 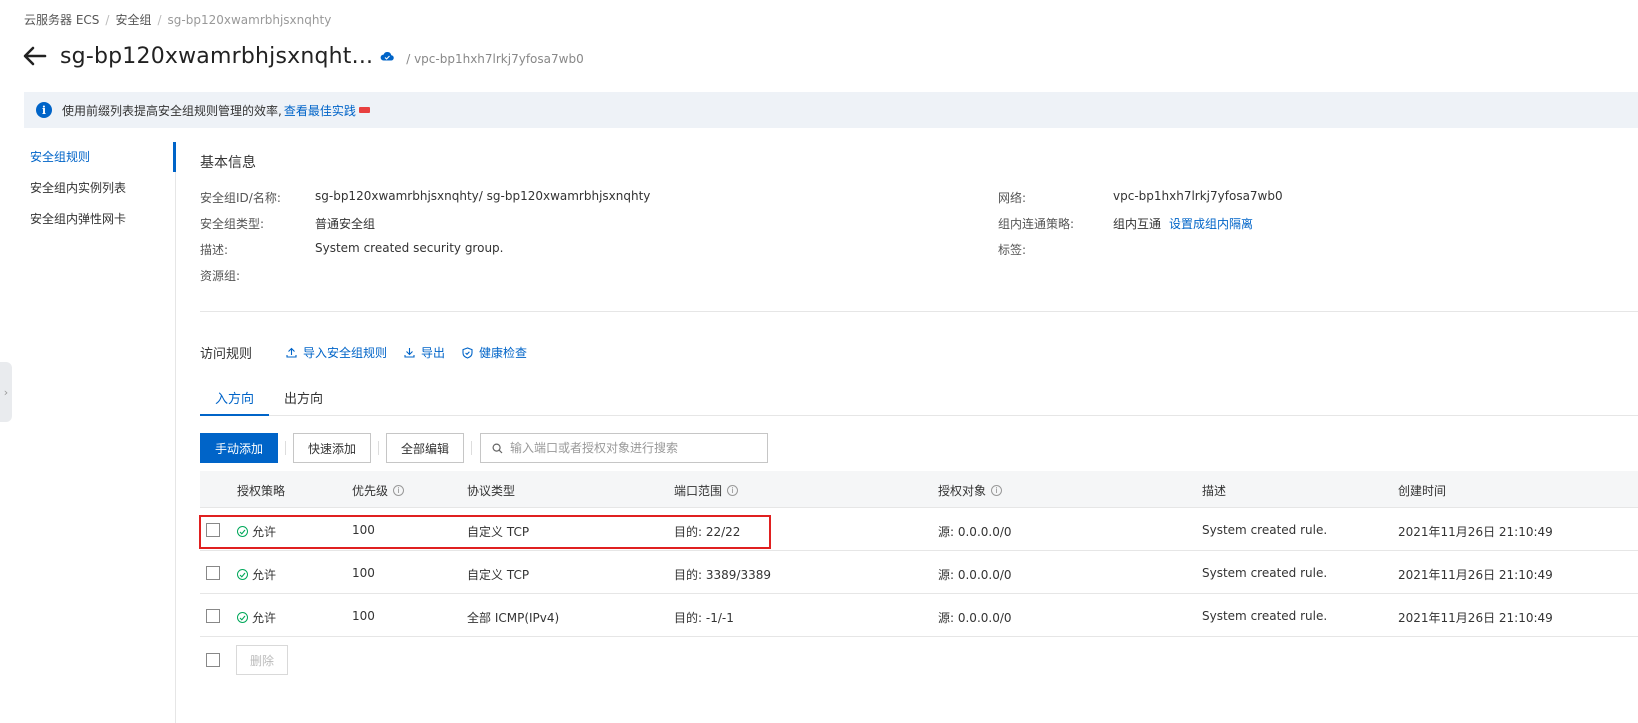 I want to click on column-header-port: 端口范围 i, so click(x=706, y=490).